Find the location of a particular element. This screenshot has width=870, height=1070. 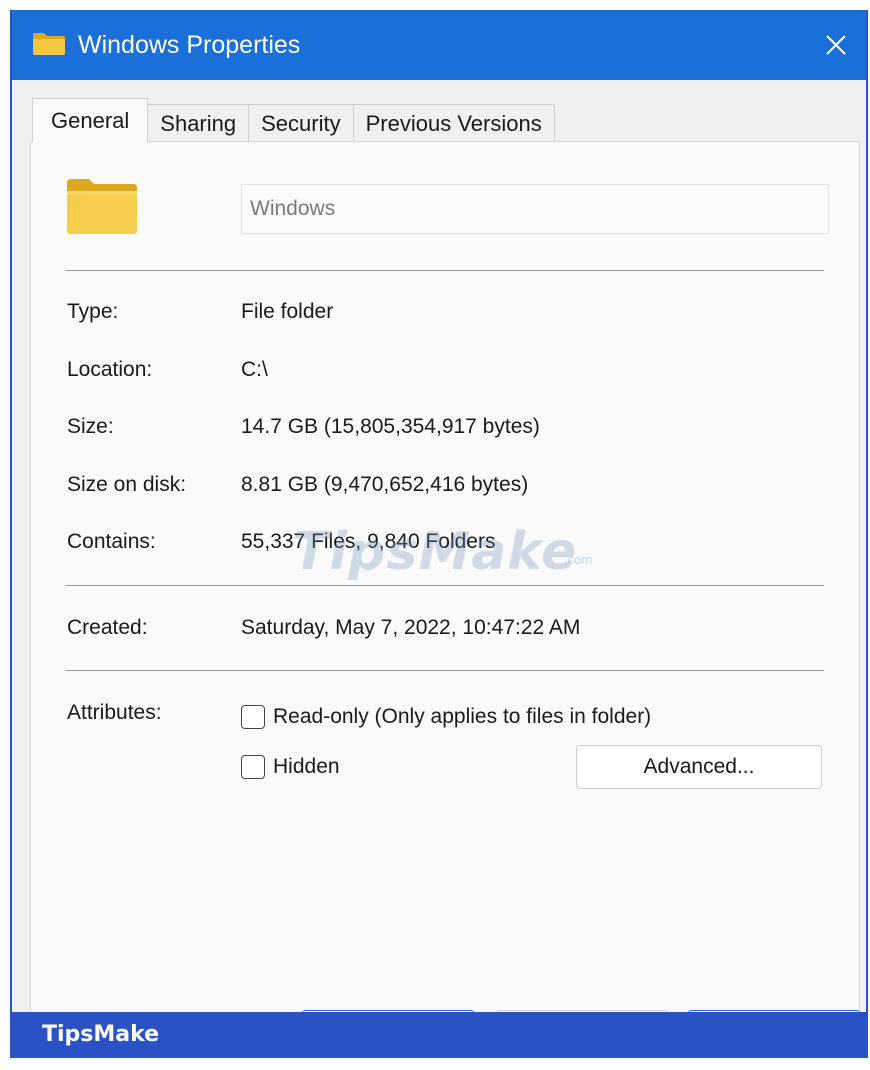

size-on-disk-label: Size on disk: is located at coordinates (127, 484).